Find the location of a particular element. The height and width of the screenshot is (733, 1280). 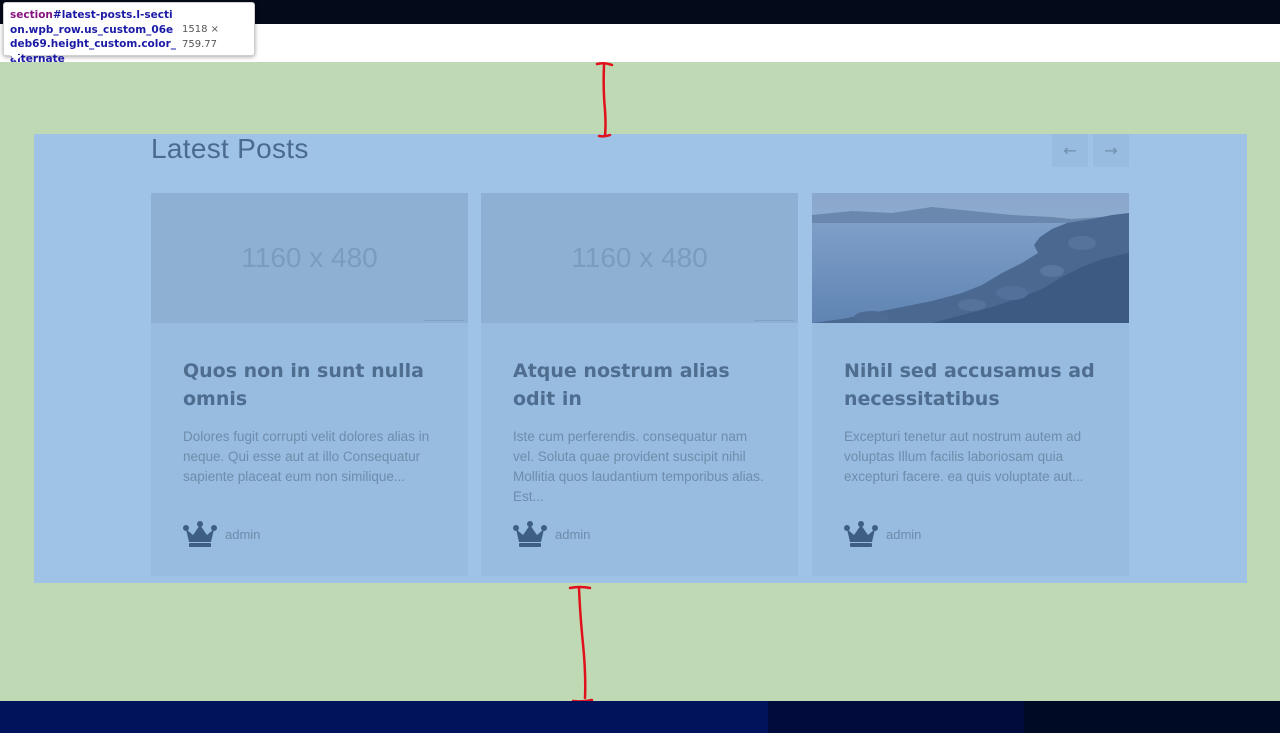

spacing-annotation-top is located at coordinates (604, 99).